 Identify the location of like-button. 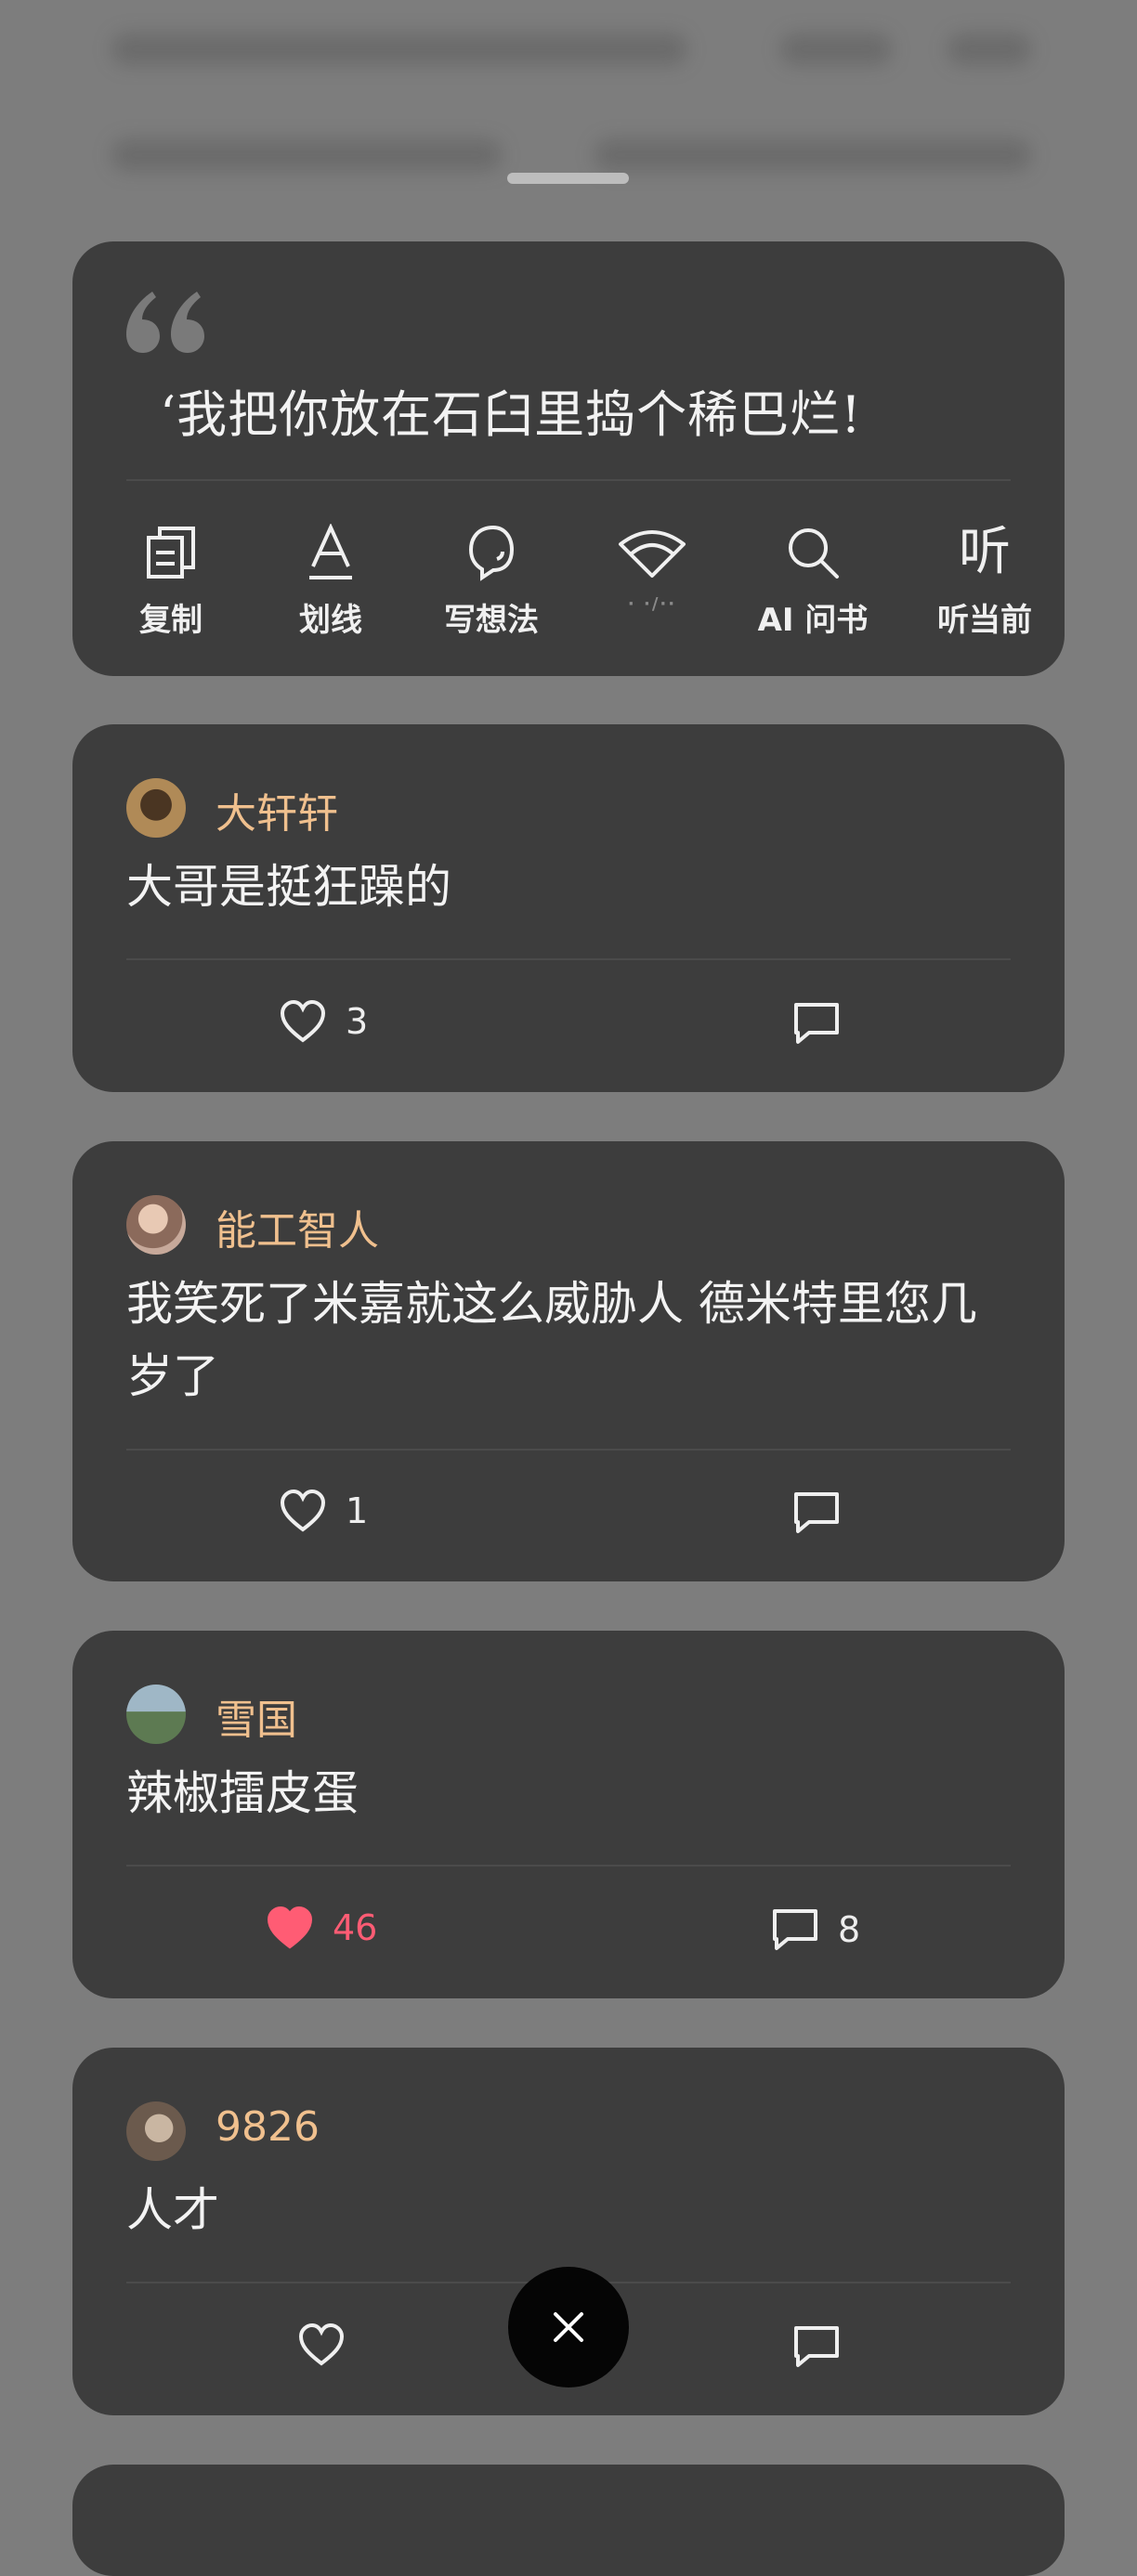
(322, 2344).